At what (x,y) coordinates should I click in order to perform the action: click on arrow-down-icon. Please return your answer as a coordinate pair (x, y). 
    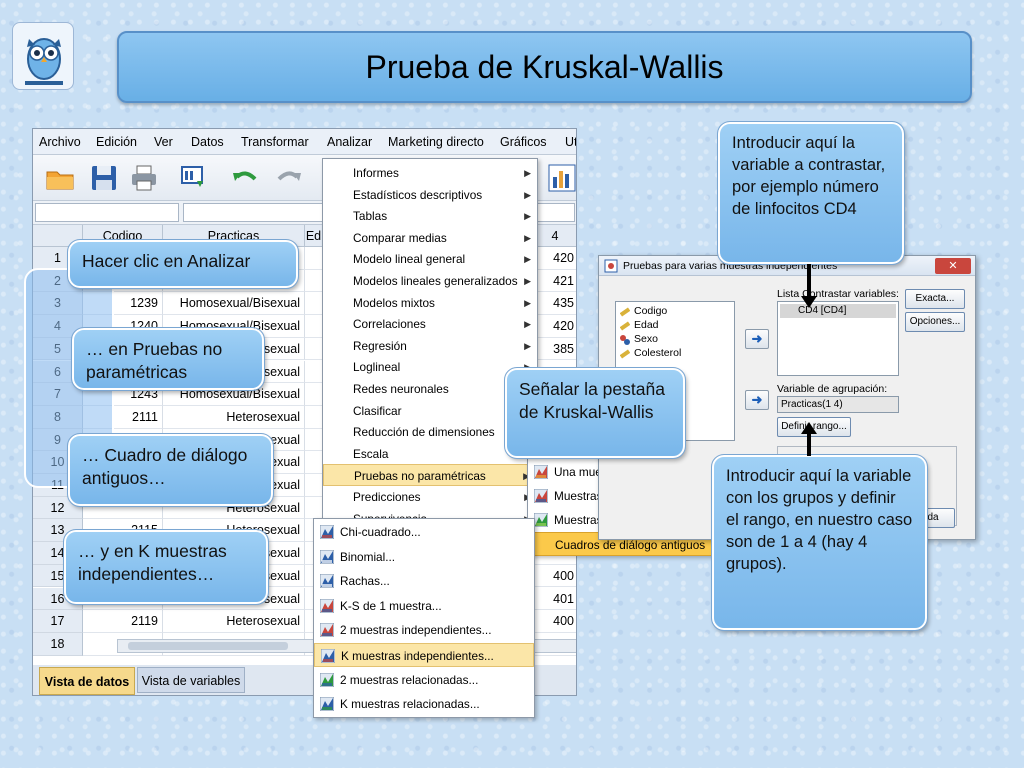
    Looking at the image, I should click on (809, 286).